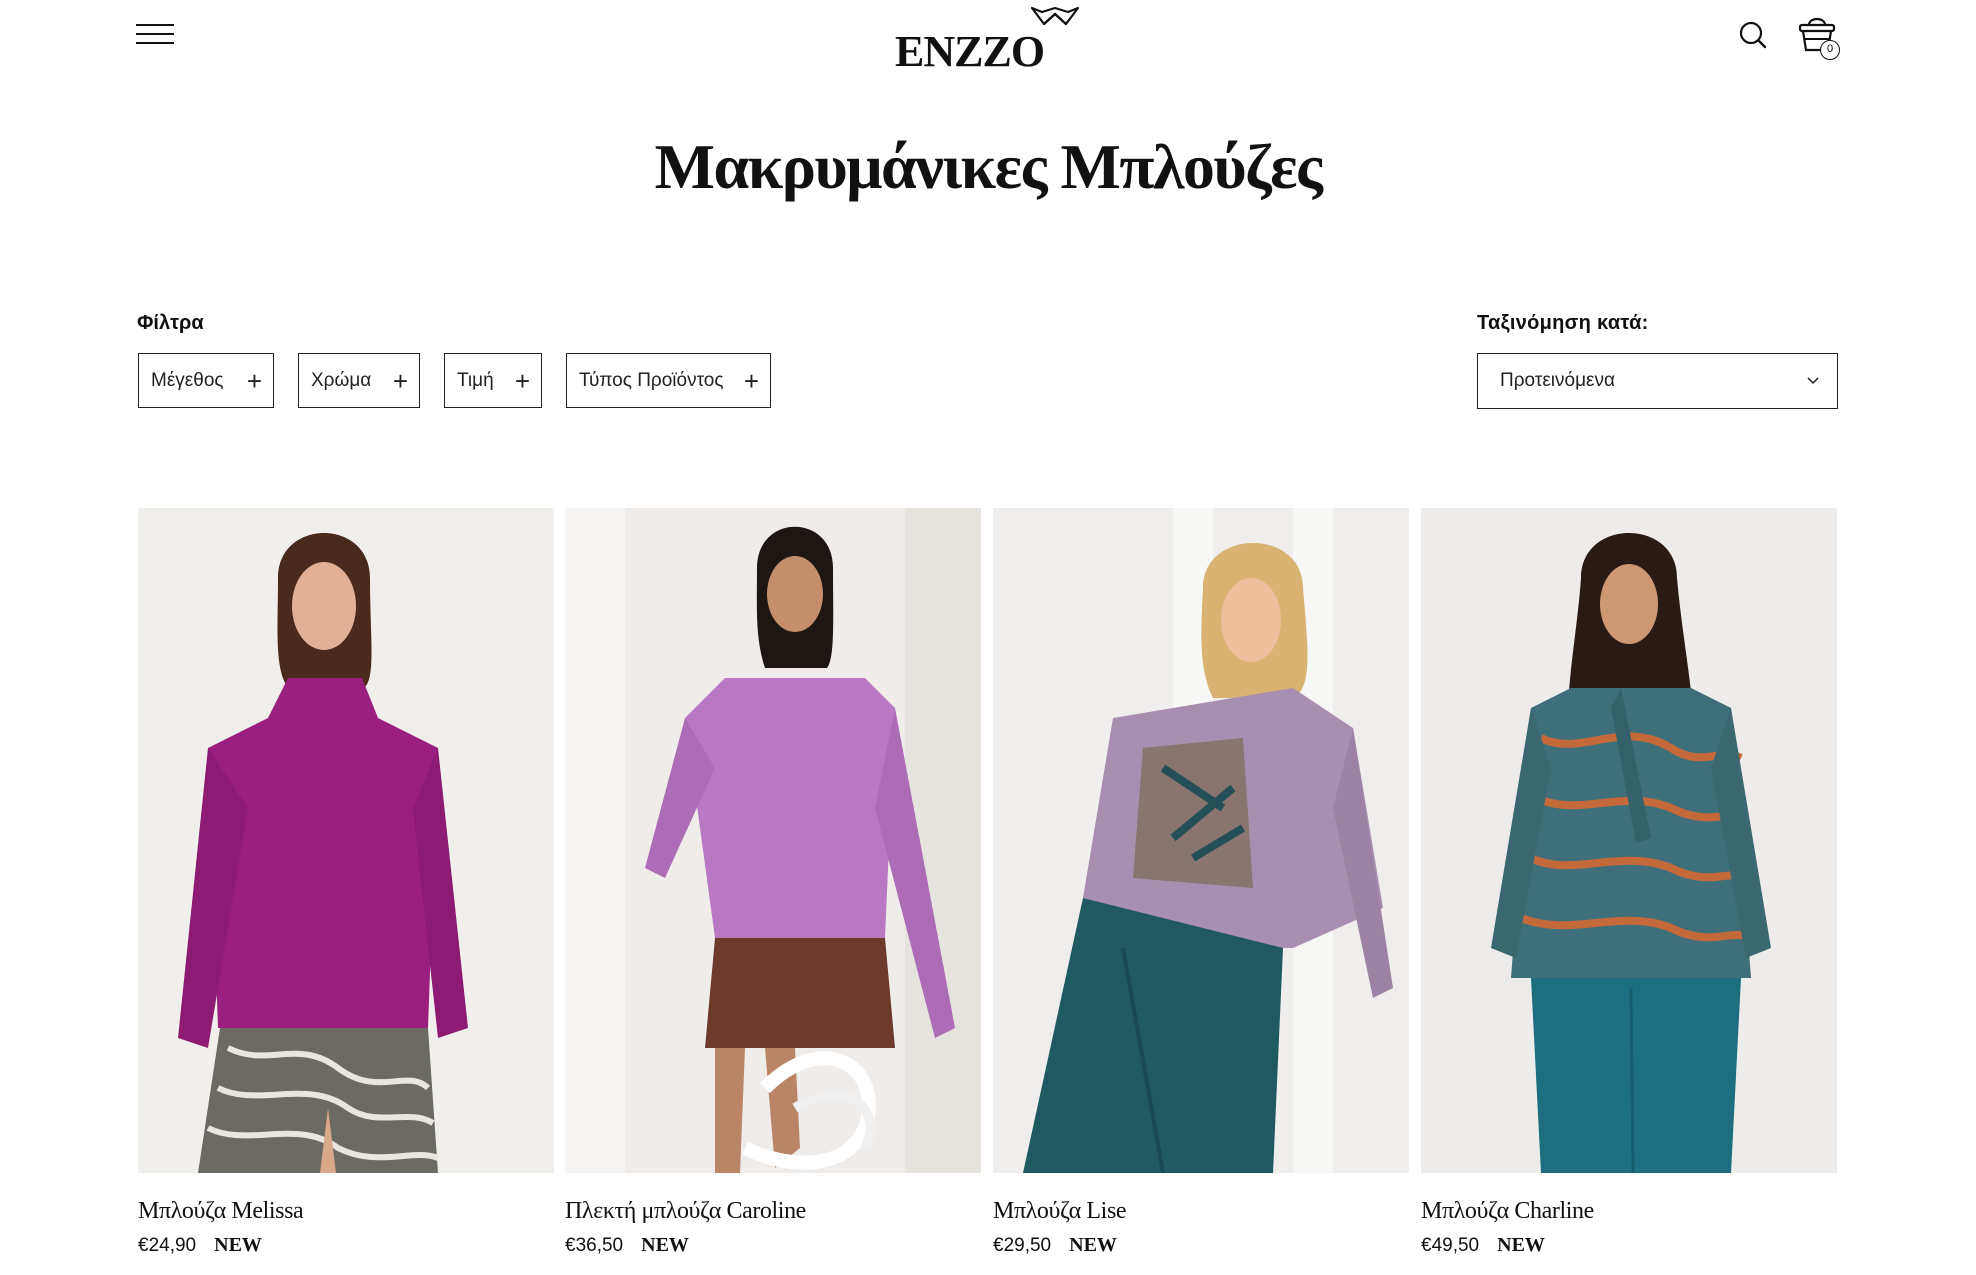 This screenshot has height=1275, width=1976. What do you see at coordinates (167, 1245) in the screenshot?
I see `product-price: €24,90` at bounding box center [167, 1245].